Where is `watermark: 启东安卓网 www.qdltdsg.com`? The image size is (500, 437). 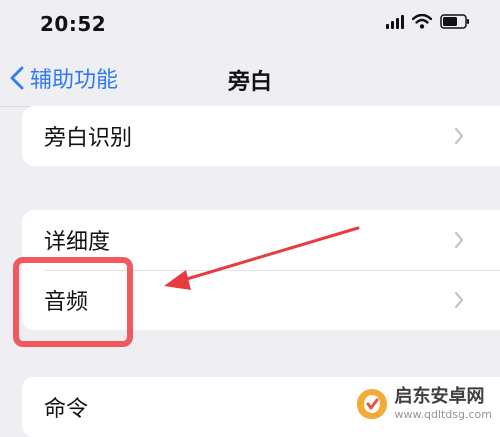
watermark: 启东安卓网 www.qdltdsg.com is located at coordinates (424, 403).